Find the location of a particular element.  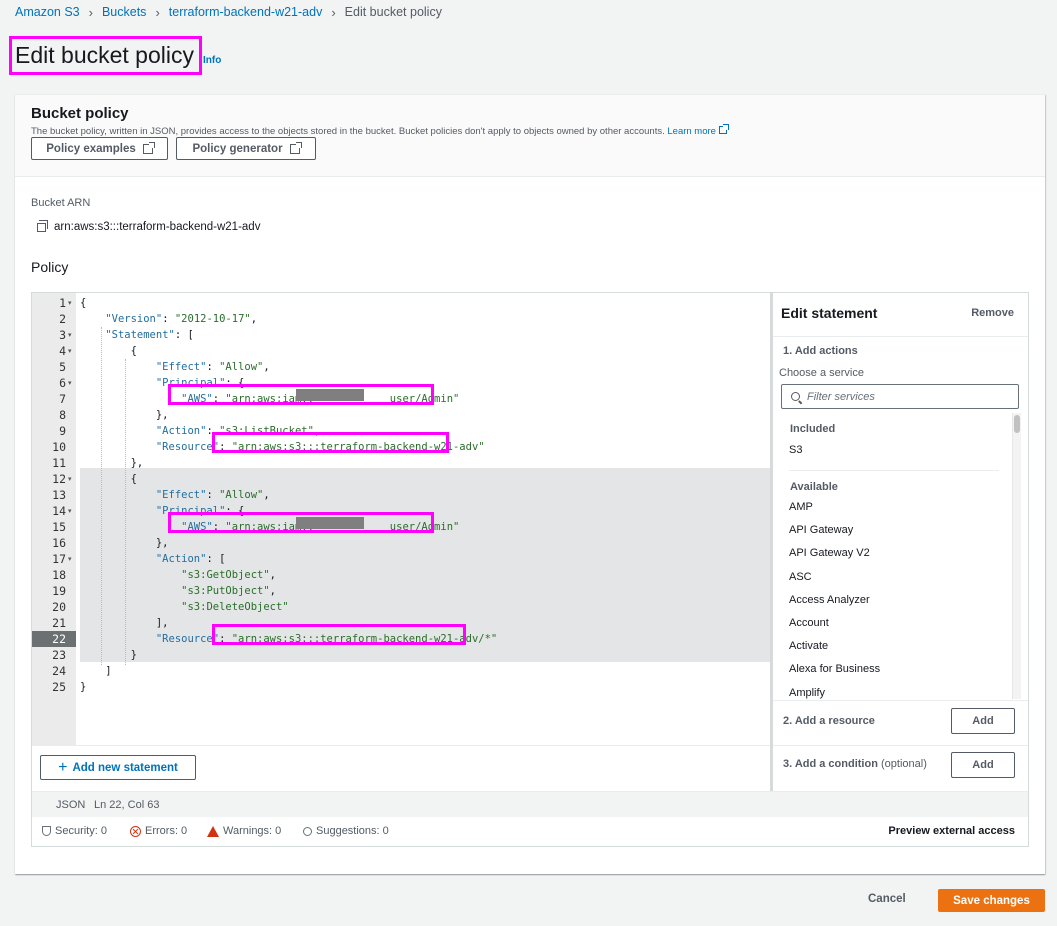

suggestions-count: Suggestions: 0 is located at coordinates (346, 831).